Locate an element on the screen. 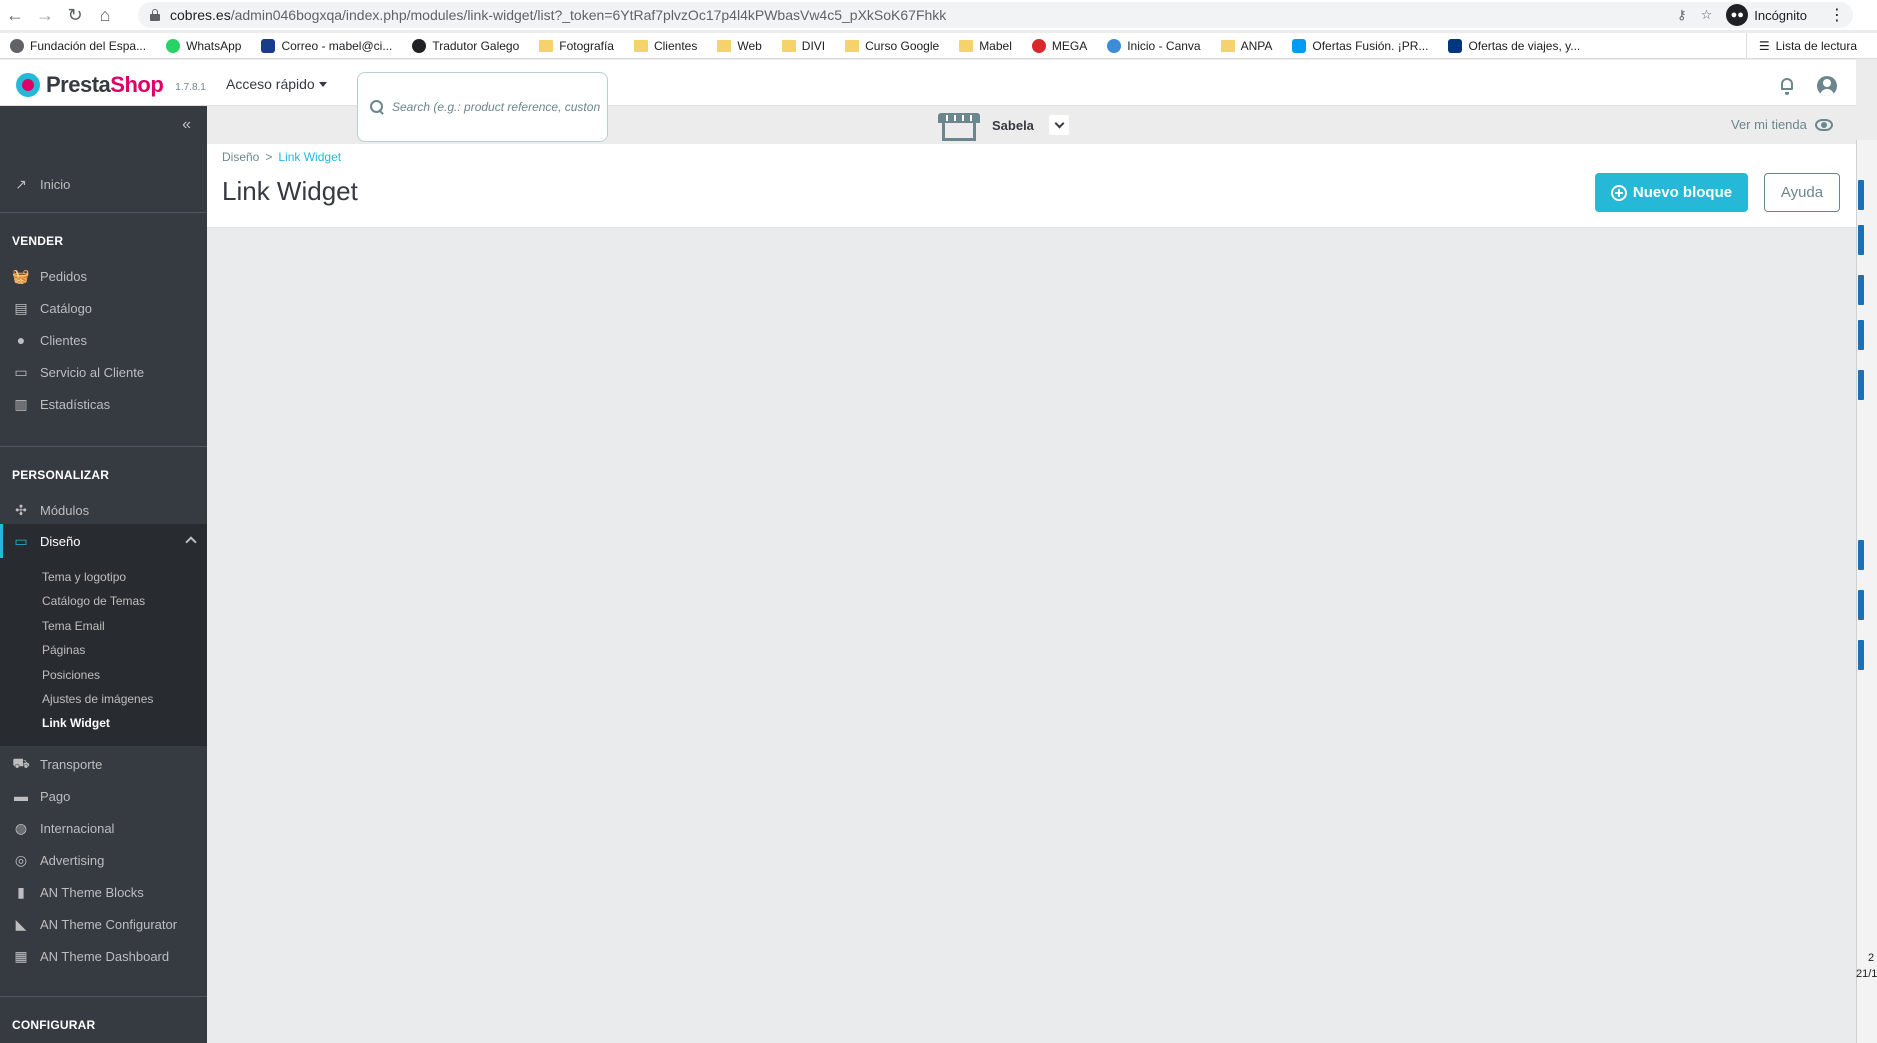  sidebar-item-an-theme-configurator: ◣ AN Theme Configurator is located at coordinates (103, 924).